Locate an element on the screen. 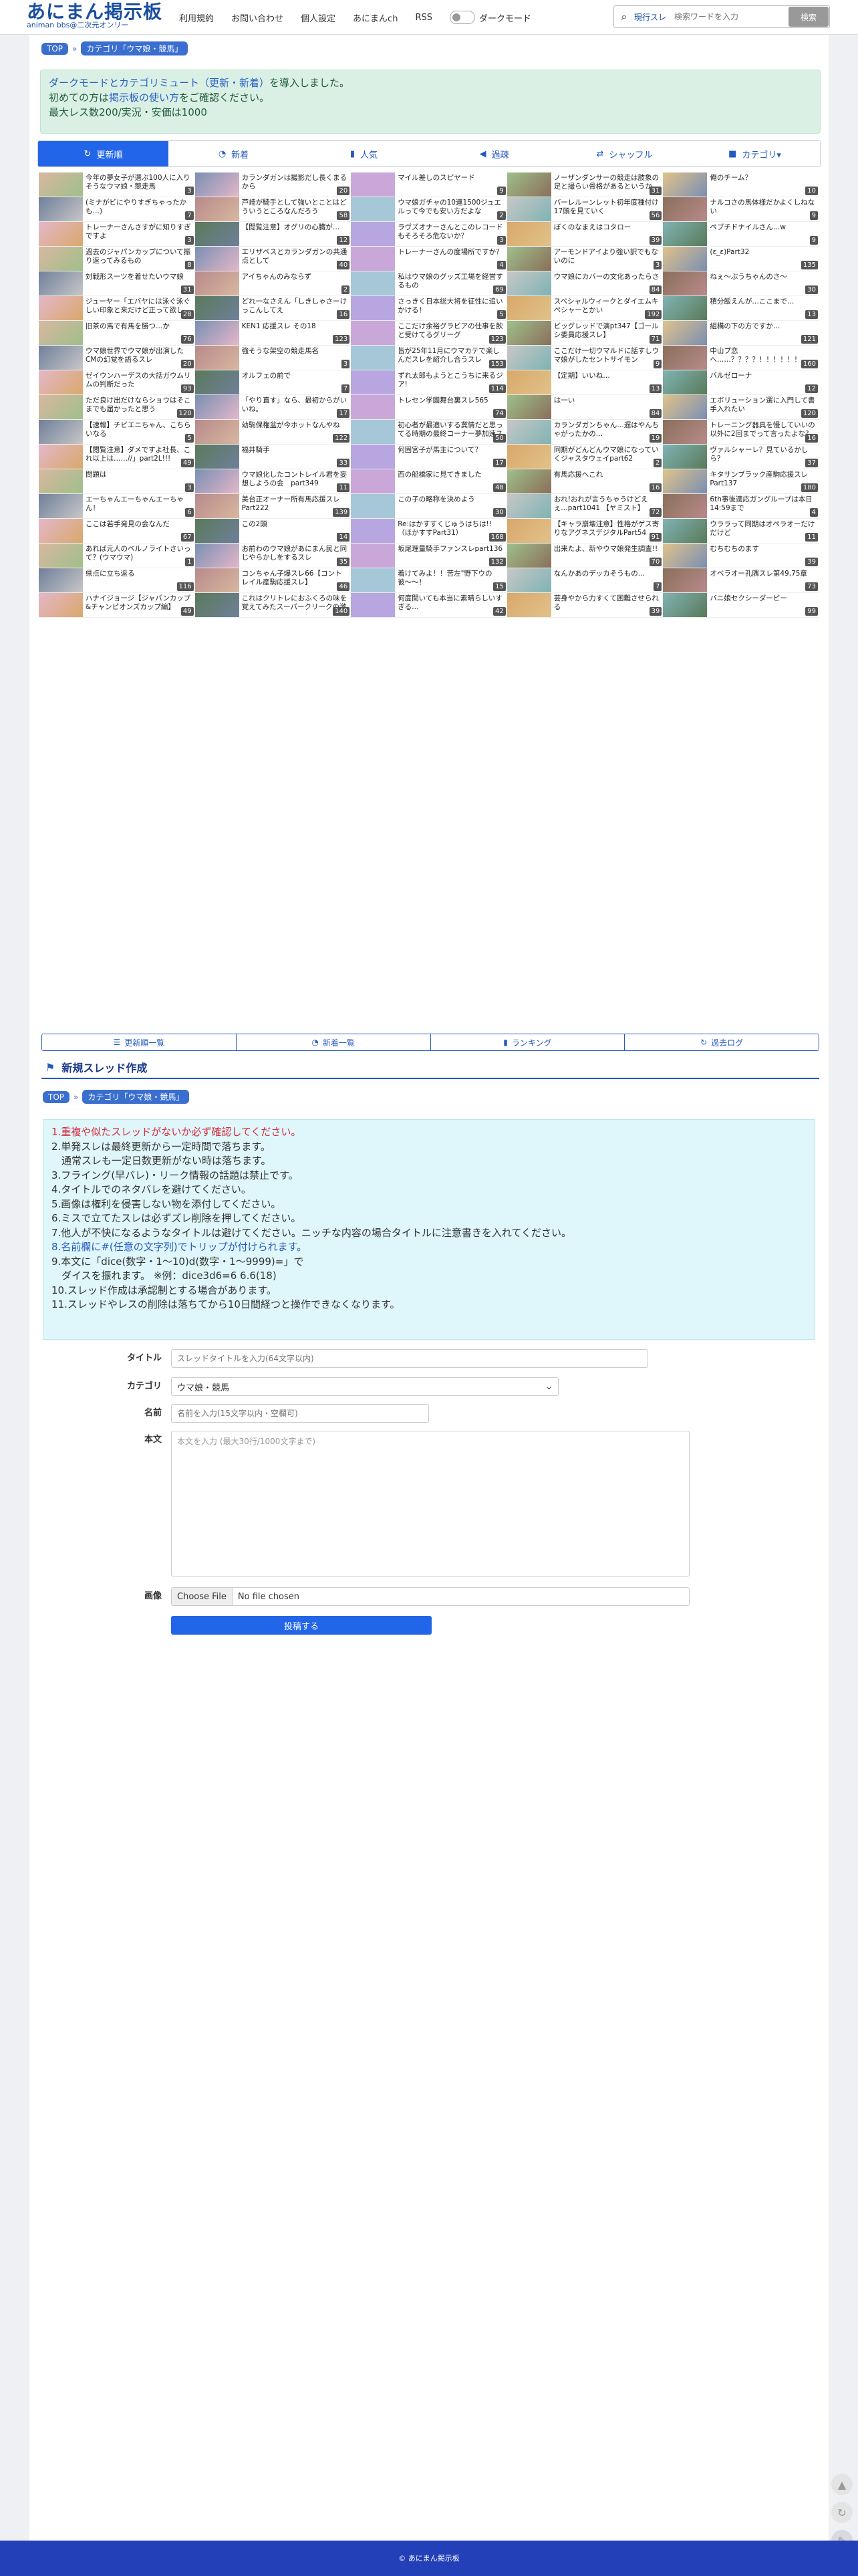  thread-item: エーちゃんエーちゃんエーちゃん！ 6 is located at coordinates (117, 506).